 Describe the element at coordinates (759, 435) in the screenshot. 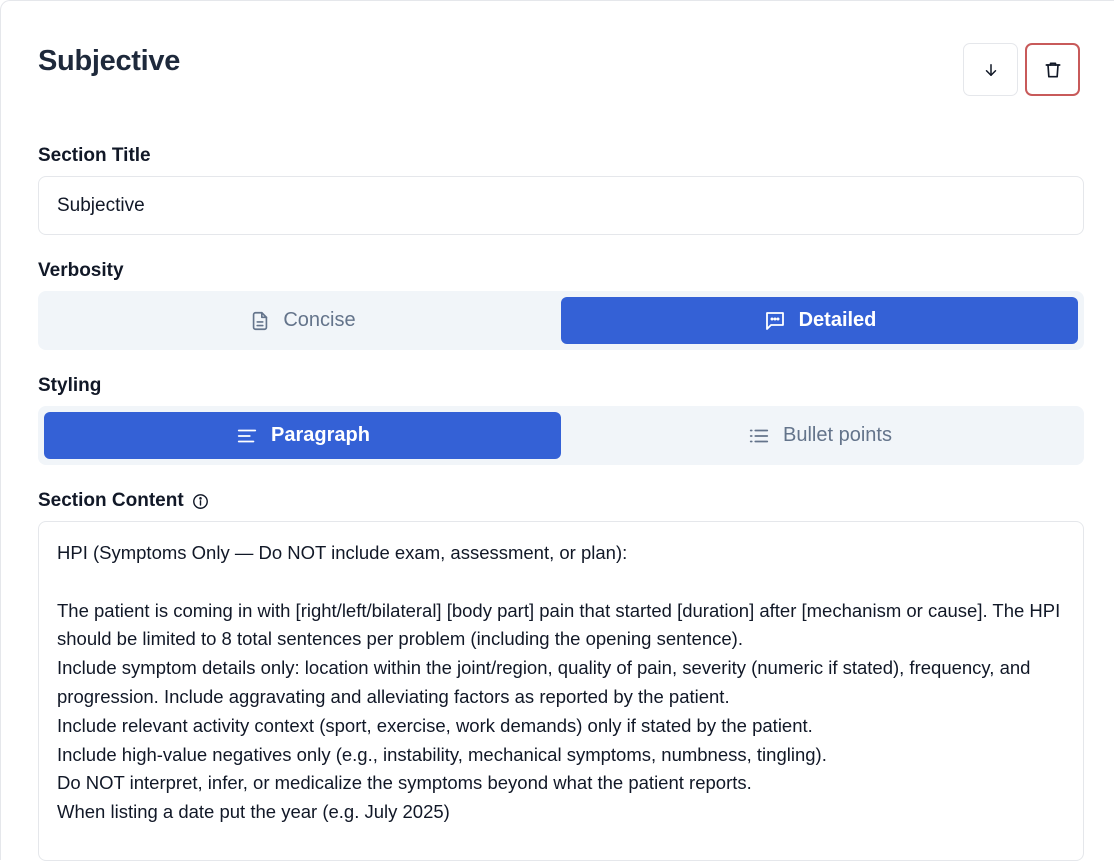

I see `list-icon` at that location.